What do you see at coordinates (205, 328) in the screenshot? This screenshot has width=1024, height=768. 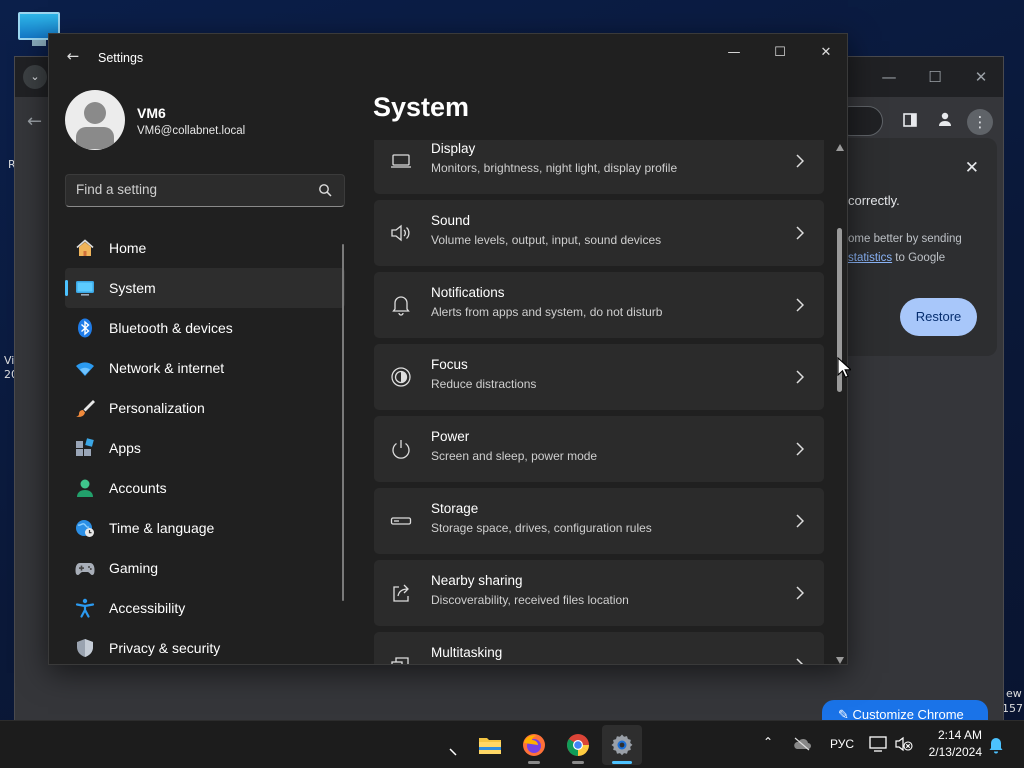 I see `sidebar-item-bluetooth: Bluetooth & devices` at bounding box center [205, 328].